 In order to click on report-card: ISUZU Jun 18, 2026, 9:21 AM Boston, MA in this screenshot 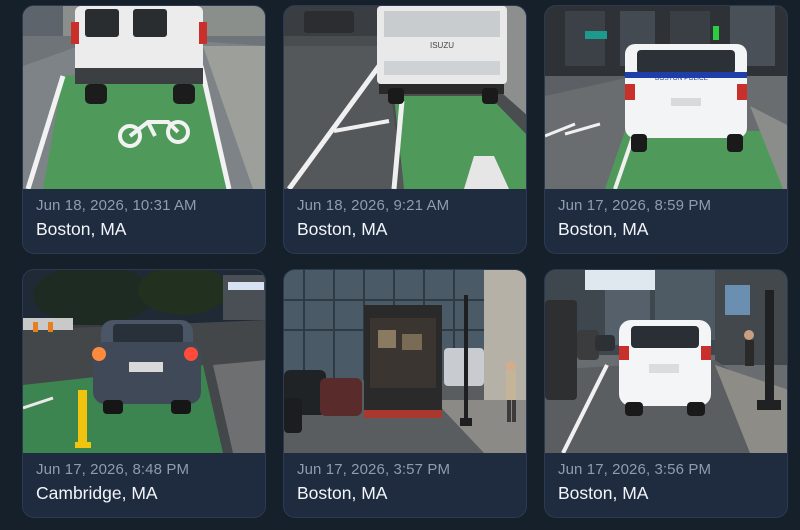, I will do `click(405, 129)`.